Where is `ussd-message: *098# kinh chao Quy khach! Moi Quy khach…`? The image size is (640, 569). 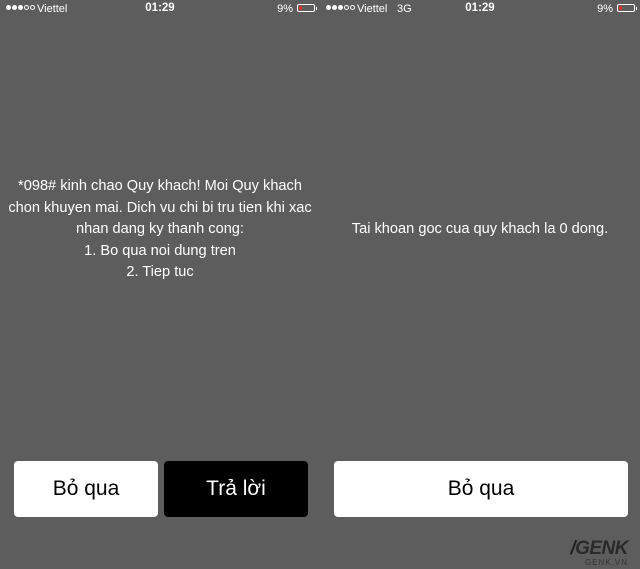
ussd-message: *098# kinh chao Quy khach! Moi Quy khach… is located at coordinates (160, 230).